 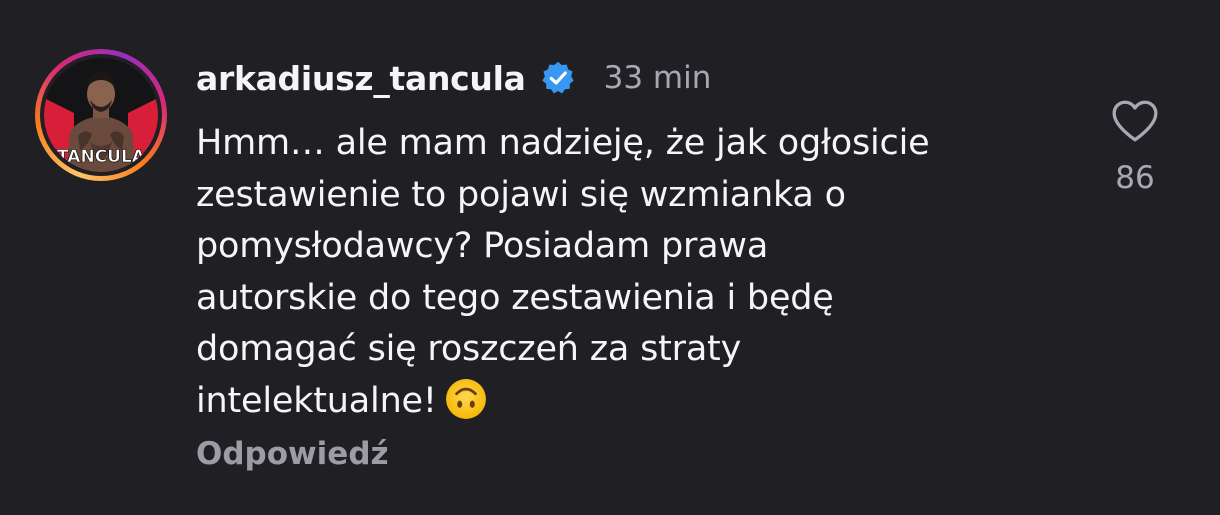 I want to click on like-control: 86, so click(x=1135, y=147).